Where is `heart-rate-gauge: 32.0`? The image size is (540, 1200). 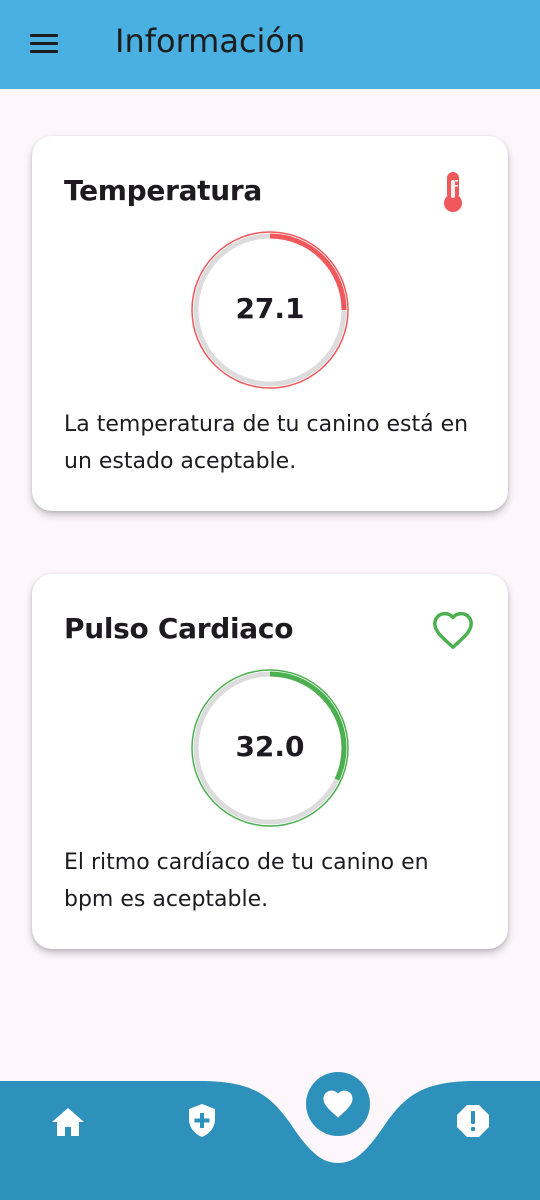 heart-rate-gauge: 32.0 is located at coordinates (270, 748).